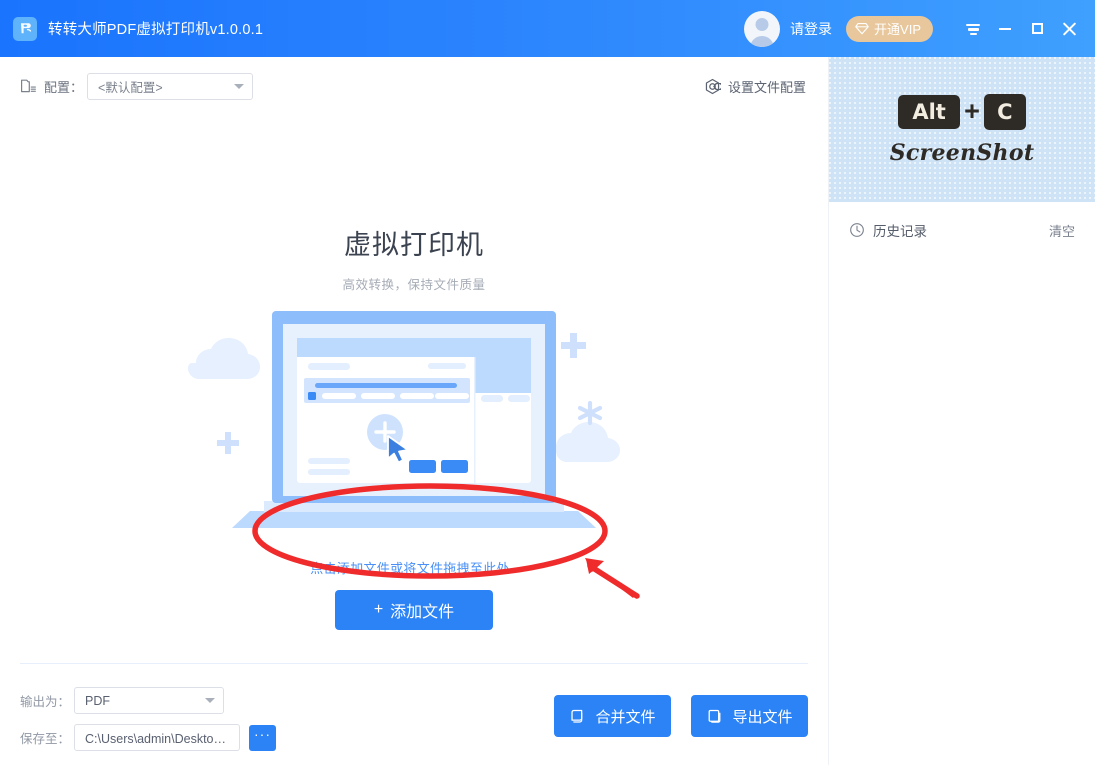 This screenshot has width=1095, height=765. What do you see at coordinates (715, 716) in the screenshot?
I see `document-icon` at bounding box center [715, 716].